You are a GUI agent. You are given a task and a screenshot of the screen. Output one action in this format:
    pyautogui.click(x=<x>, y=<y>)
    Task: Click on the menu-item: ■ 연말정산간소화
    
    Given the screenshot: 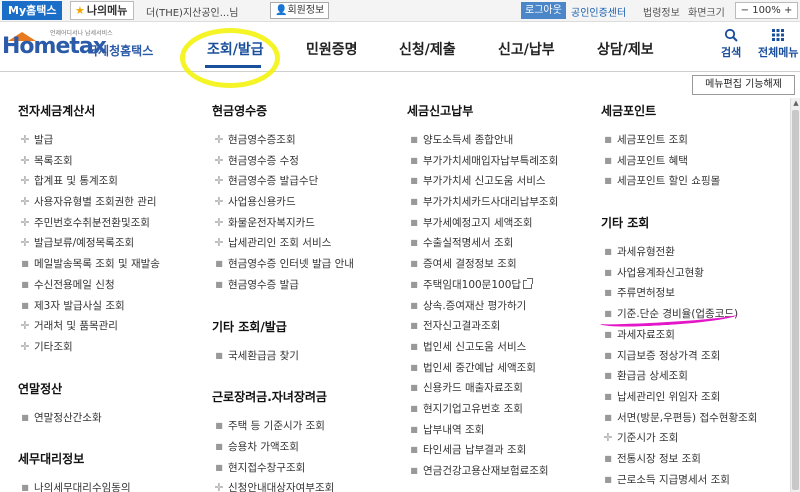 What is the action you would take?
    pyautogui.click(x=89, y=418)
    